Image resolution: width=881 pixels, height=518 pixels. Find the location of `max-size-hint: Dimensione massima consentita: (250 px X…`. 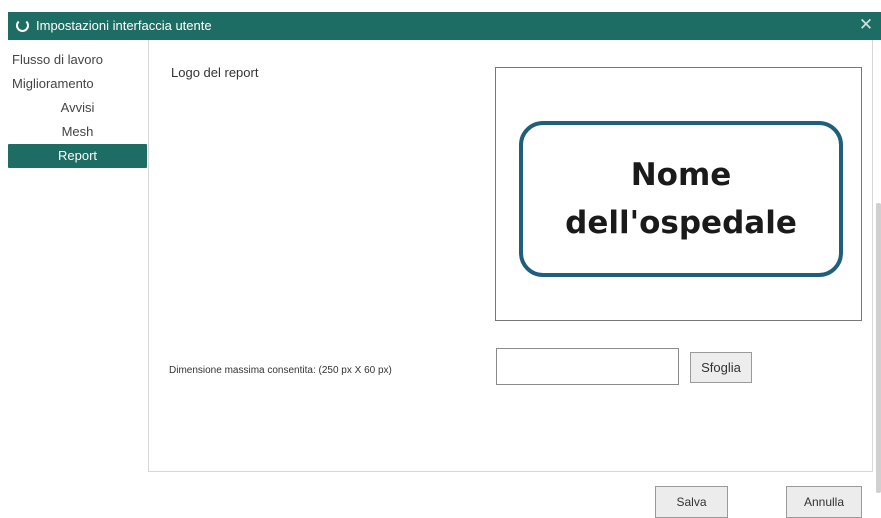

max-size-hint: Dimensione massima consentita: (250 px X… is located at coordinates (280, 370).